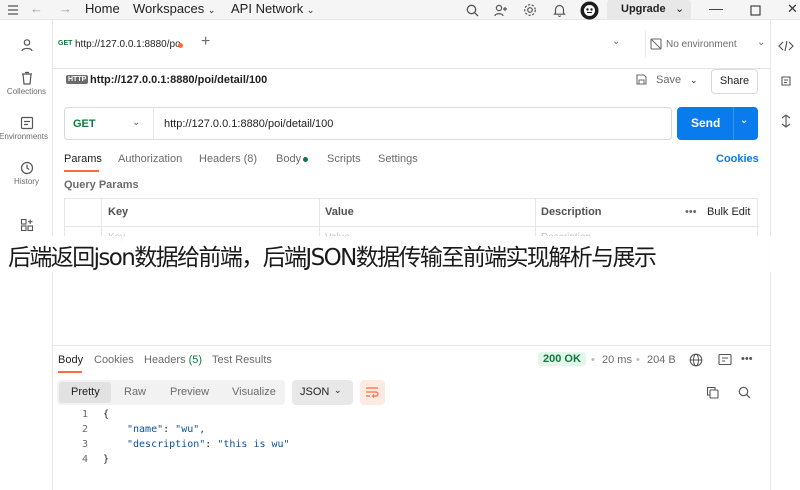 The width and height of the screenshot is (800, 490). Describe the element at coordinates (706, 123) in the screenshot. I see `send-label: Send` at that location.